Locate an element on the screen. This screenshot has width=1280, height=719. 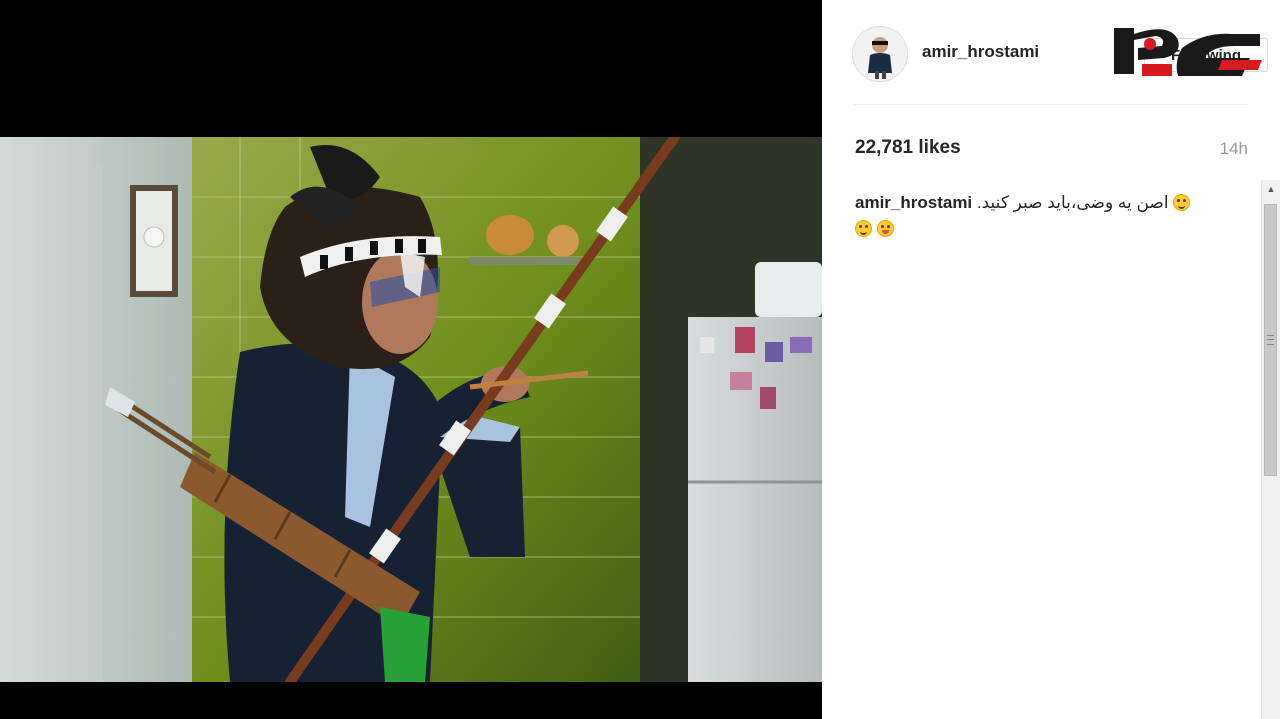
likes-count: 22,781 likes is located at coordinates (908, 148).